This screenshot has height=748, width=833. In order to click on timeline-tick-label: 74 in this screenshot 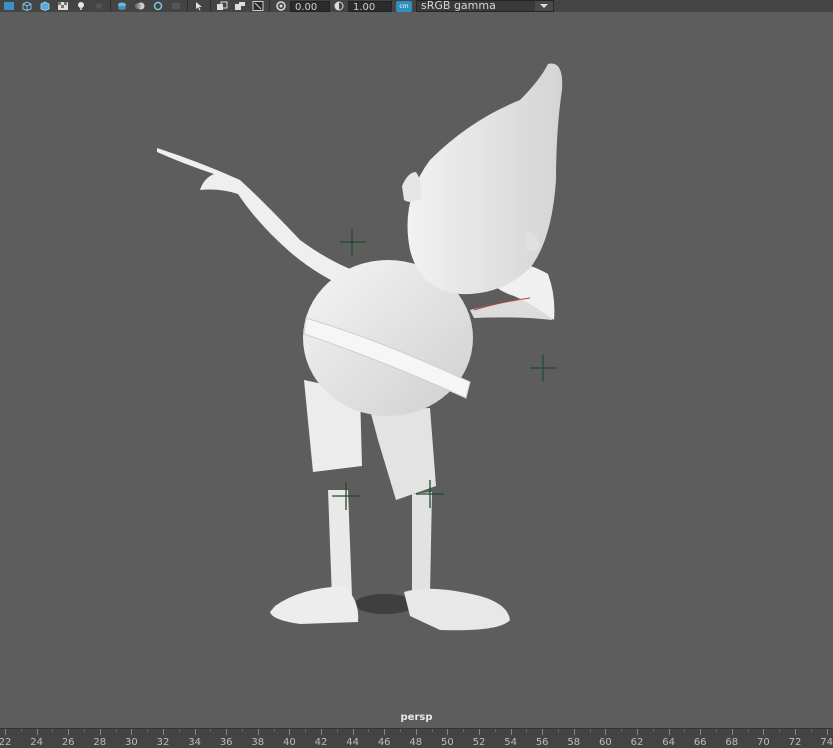, I will do `click(826, 742)`.